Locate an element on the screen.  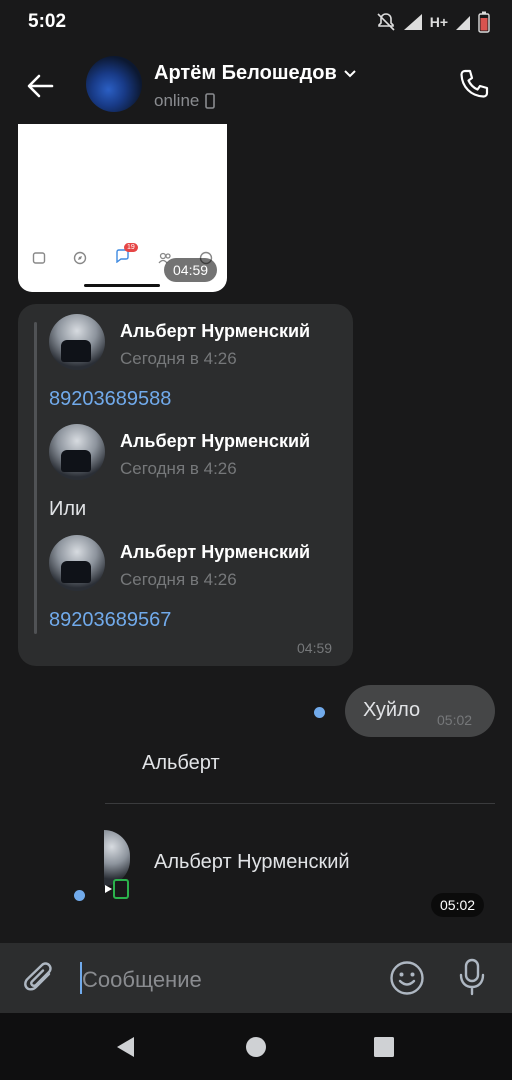
divider is located at coordinates (300, 803).